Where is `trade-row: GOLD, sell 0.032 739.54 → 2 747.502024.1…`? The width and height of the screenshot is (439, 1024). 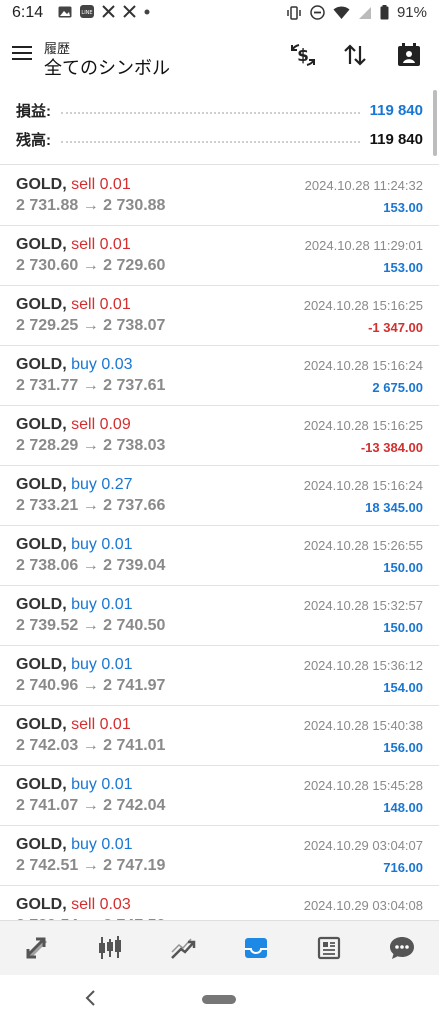
trade-row: GOLD, sell 0.032 739.54 → 2 747.502024.1… is located at coordinates (219, 903).